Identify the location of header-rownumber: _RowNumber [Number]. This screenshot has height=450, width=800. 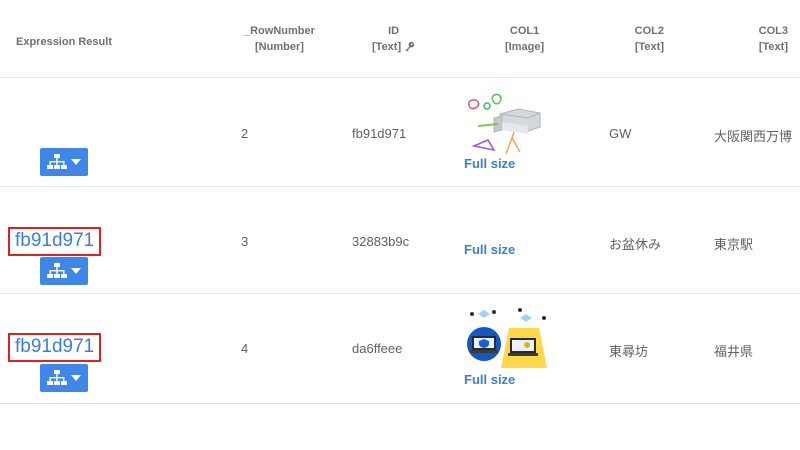
(279, 39).